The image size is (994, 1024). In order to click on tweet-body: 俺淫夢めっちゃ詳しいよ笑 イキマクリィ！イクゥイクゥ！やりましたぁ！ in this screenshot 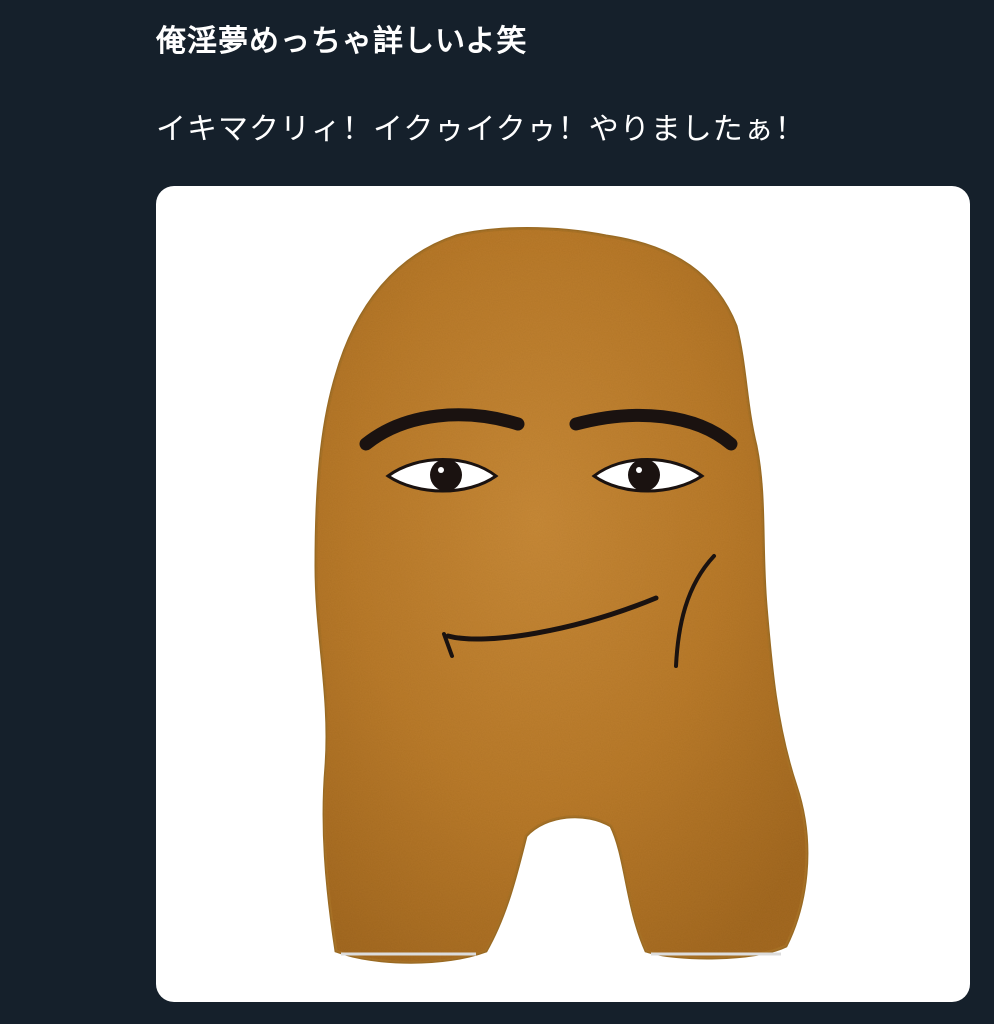, I will do `click(556, 86)`.